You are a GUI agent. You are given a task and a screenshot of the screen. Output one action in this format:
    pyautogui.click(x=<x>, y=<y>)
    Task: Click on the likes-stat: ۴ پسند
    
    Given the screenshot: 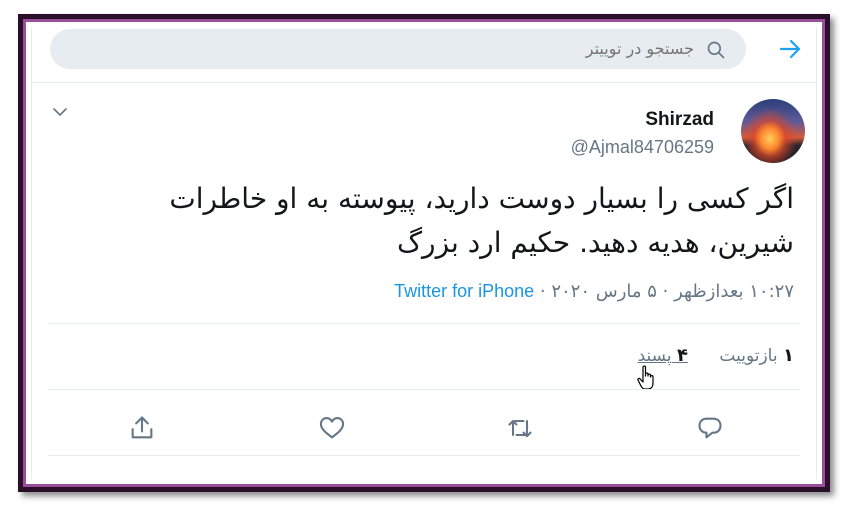 What is the action you would take?
    pyautogui.click(x=662, y=355)
    